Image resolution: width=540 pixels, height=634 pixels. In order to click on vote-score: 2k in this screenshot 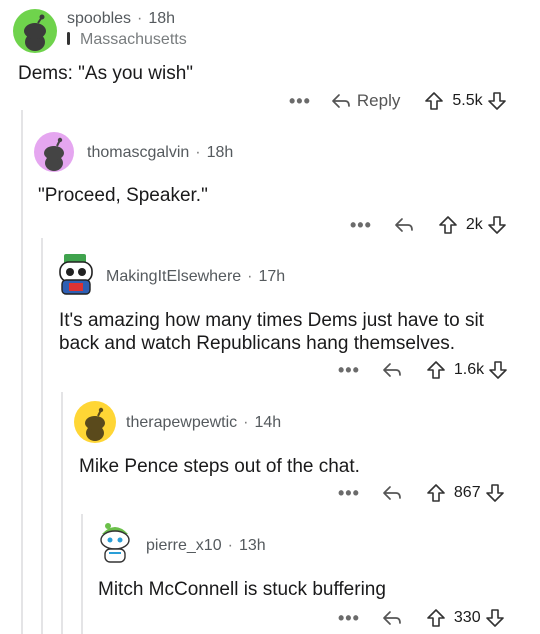, I will do `click(474, 224)`.